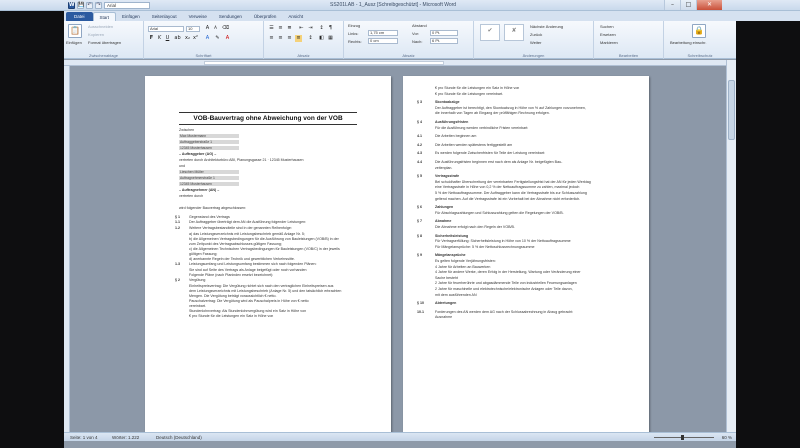 The width and height of the screenshot is (800, 448). What do you see at coordinates (198, 16) in the screenshot?
I see `tab-references: Verweise` at bounding box center [198, 16].